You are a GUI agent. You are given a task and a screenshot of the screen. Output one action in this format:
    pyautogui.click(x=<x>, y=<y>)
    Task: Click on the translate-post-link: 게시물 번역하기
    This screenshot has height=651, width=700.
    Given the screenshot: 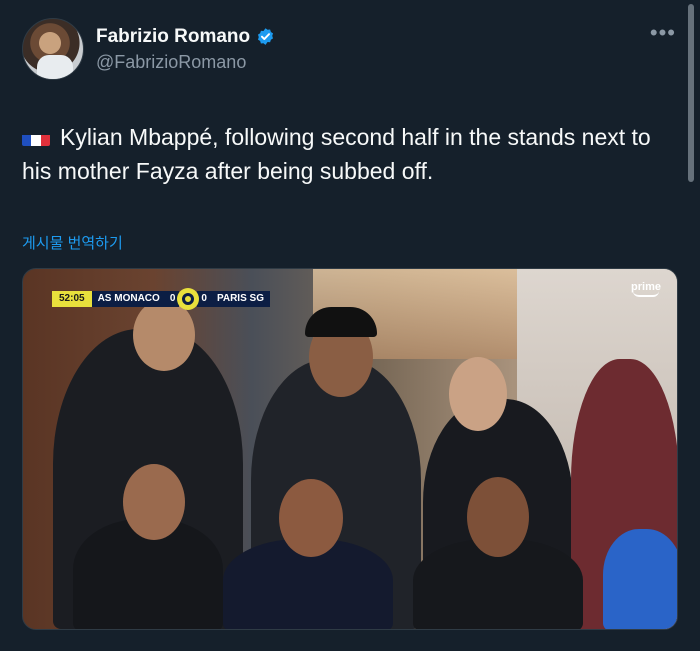 What is the action you would take?
    pyautogui.click(x=72, y=242)
    